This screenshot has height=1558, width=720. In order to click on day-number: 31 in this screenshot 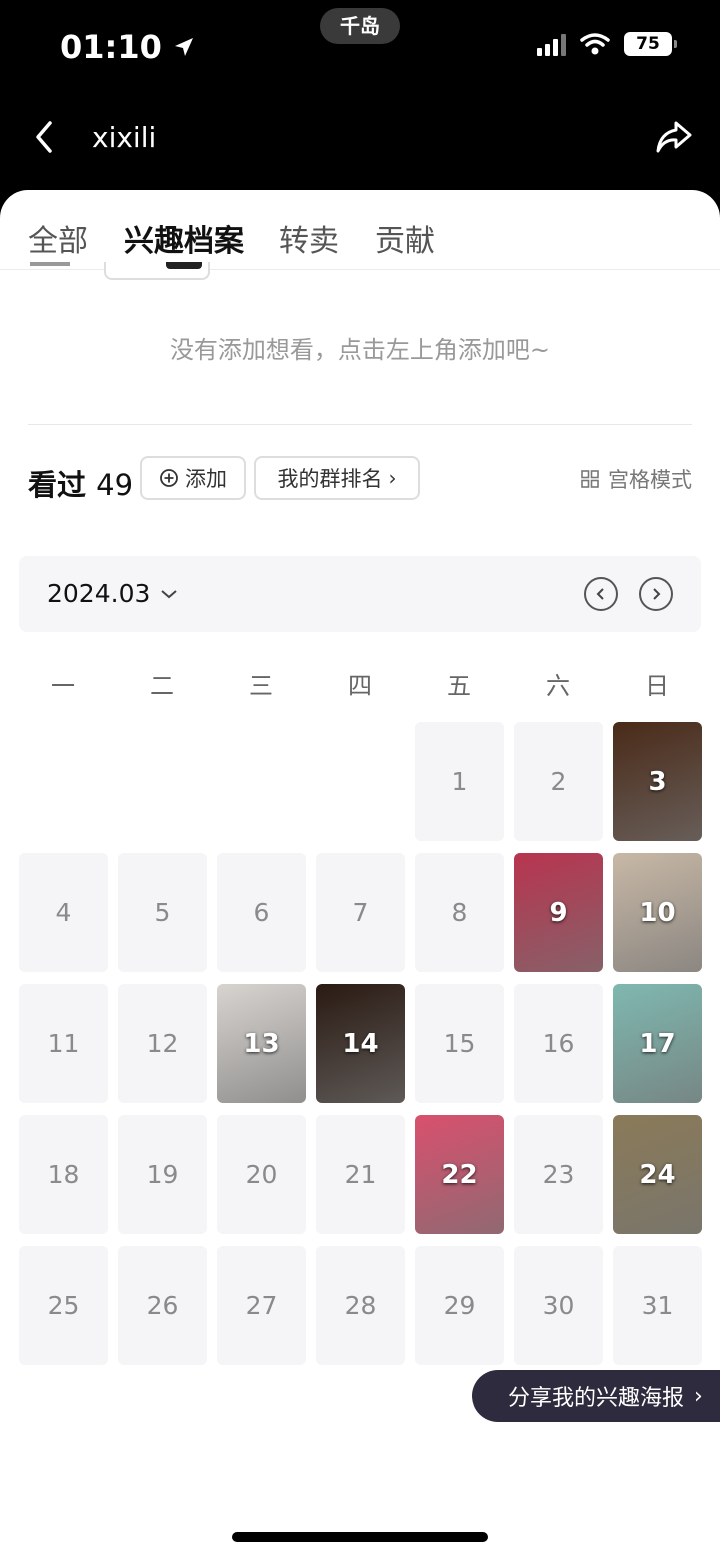, I will do `click(657, 1305)`.